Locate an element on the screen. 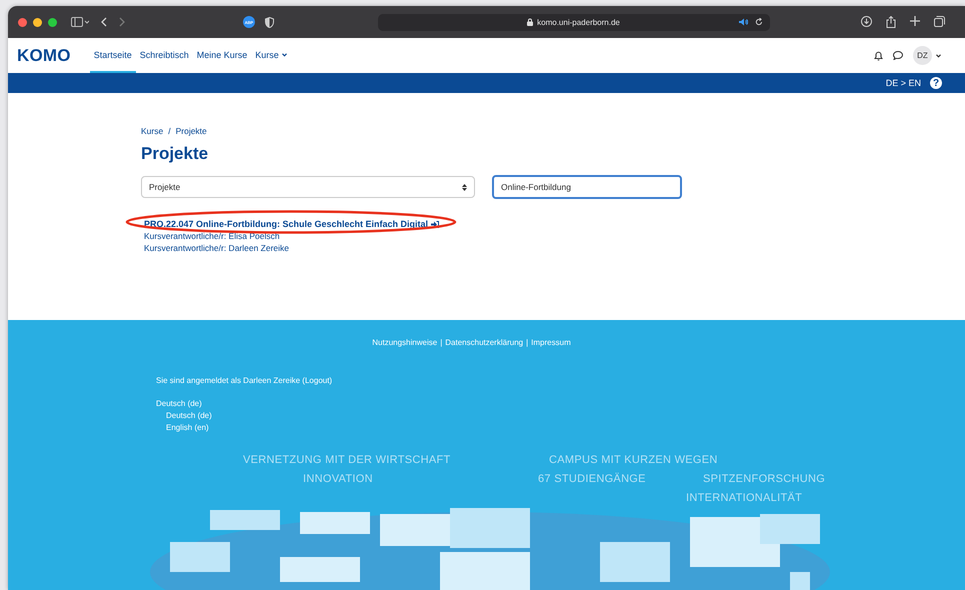  speaker-icon is located at coordinates (743, 22).